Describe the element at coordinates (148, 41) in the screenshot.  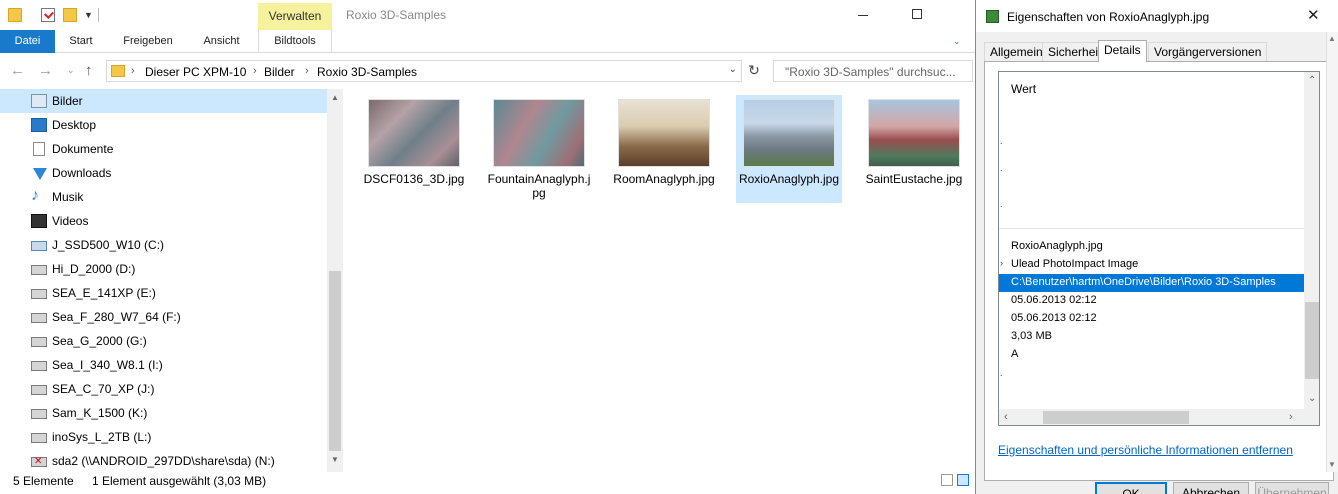
I see `tab-freigeben: Freigeben` at that location.